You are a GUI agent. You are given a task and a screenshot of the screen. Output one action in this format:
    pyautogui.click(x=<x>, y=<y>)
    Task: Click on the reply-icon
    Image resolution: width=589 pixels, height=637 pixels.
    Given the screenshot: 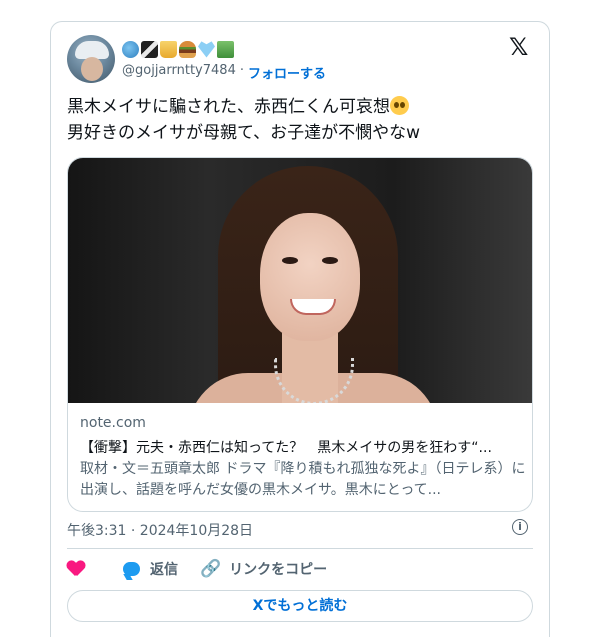 What is the action you would take?
    pyautogui.click(x=131, y=569)
    